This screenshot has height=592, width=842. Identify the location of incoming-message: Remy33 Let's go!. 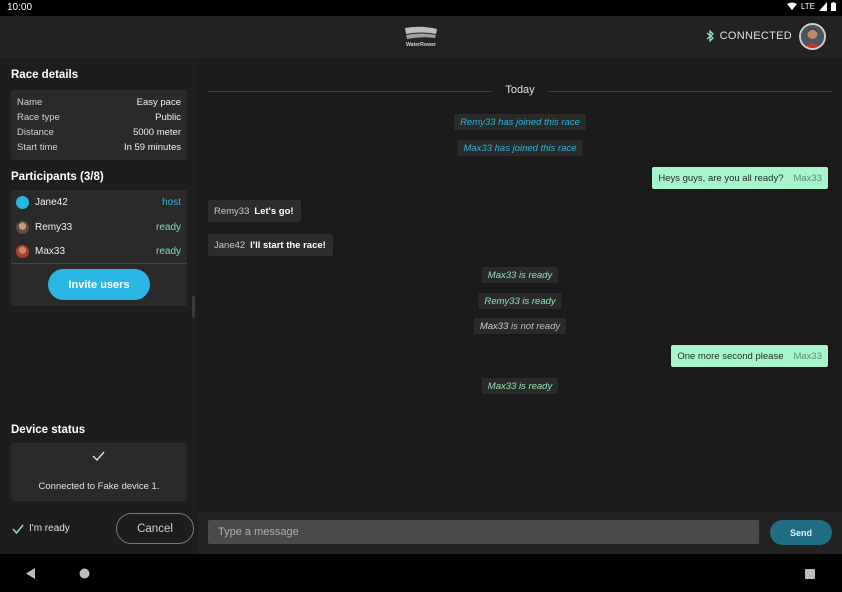
(254, 211).